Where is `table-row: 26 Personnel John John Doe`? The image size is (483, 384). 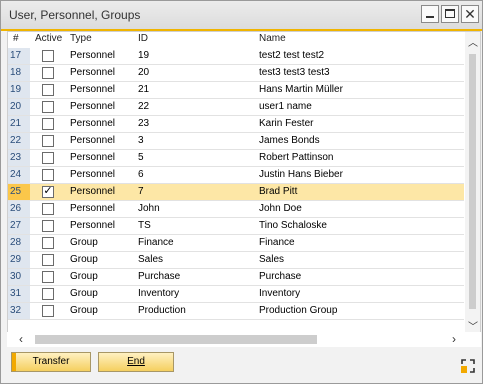
table-row: 26 Personnel John John Doe is located at coordinates (236, 209).